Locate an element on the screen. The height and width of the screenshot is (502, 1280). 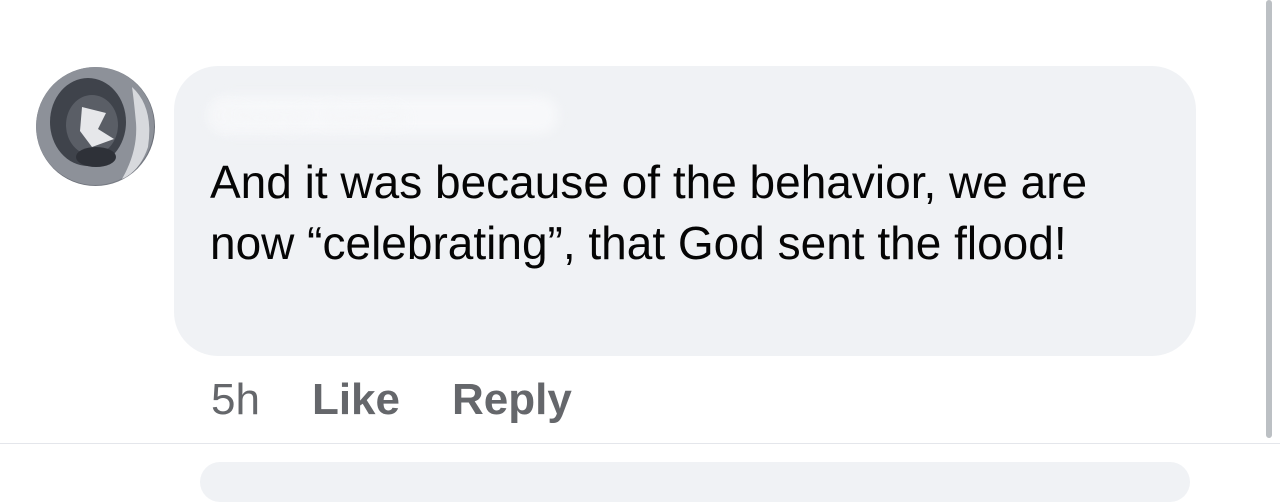
comment-timestamp: 5h is located at coordinates (235, 400).